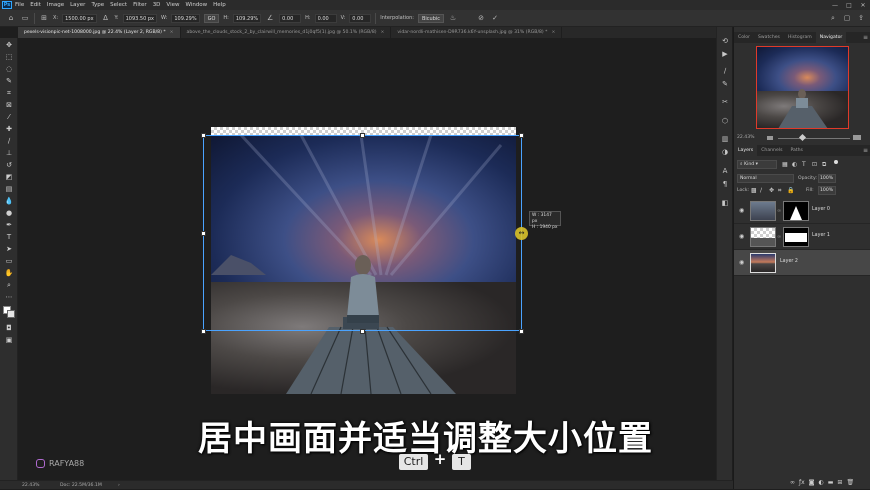  Describe the element at coordinates (203, 135) in the screenshot. I see `transform-handle-top-left` at that location.